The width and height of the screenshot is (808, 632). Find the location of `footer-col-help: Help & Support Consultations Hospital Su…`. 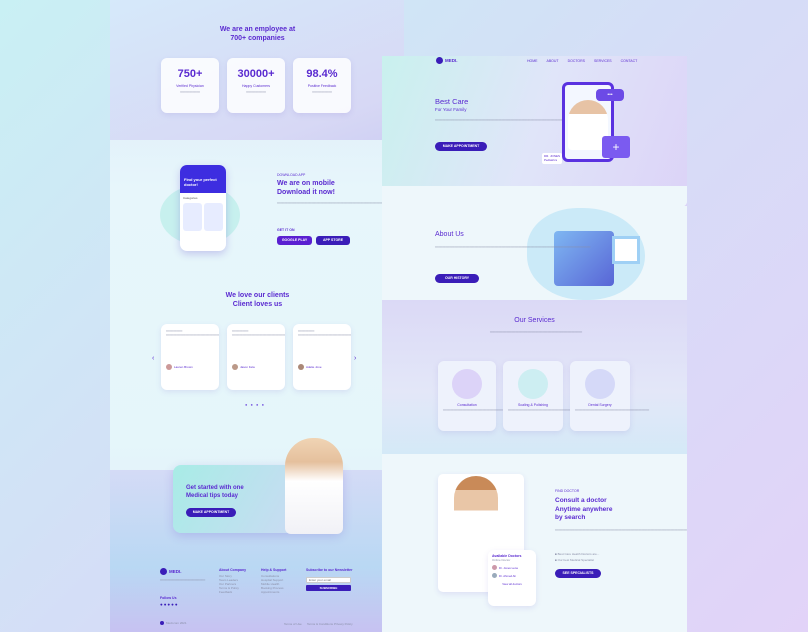

footer-col-help: Help & Support Consultations Hospital Su… is located at coordinates (274, 581).